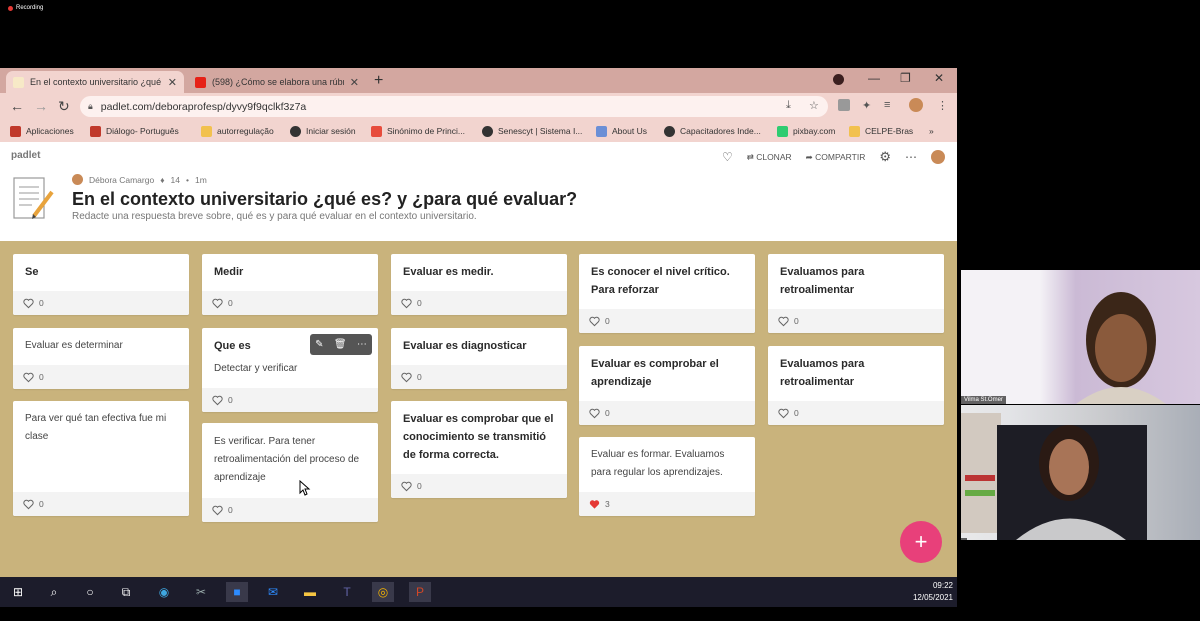 The image size is (1200, 621). What do you see at coordinates (479, 358) in the screenshot?
I see `post-card: Evaluar es diagnosticar 0` at bounding box center [479, 358].